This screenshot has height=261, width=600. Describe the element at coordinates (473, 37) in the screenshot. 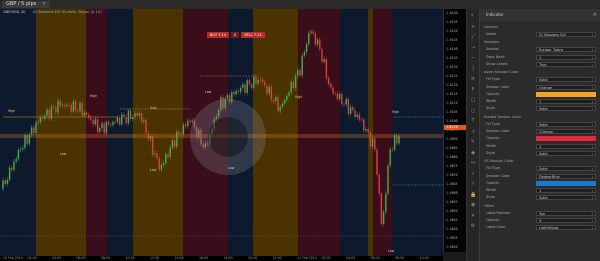

I see `line-icon: ╱` at that location.